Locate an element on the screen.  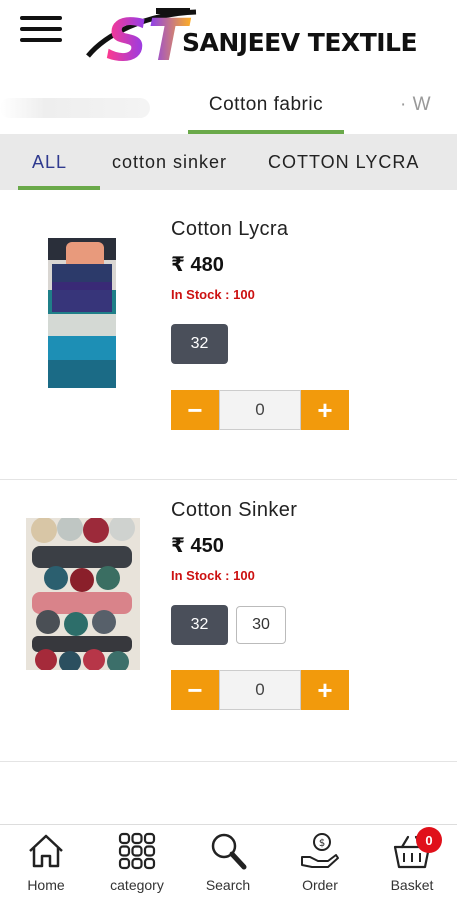
grid-icon is located at coordinates (137, 851).